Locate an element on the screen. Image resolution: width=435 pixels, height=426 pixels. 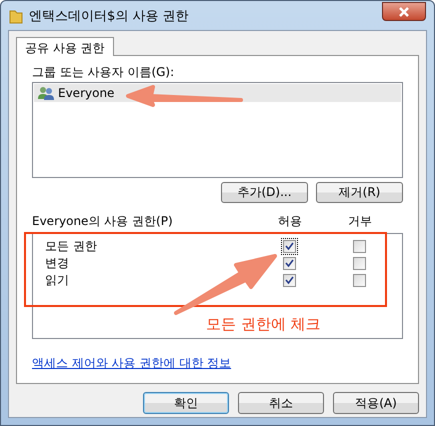
folder-icon is located at coordinates (16, 16).